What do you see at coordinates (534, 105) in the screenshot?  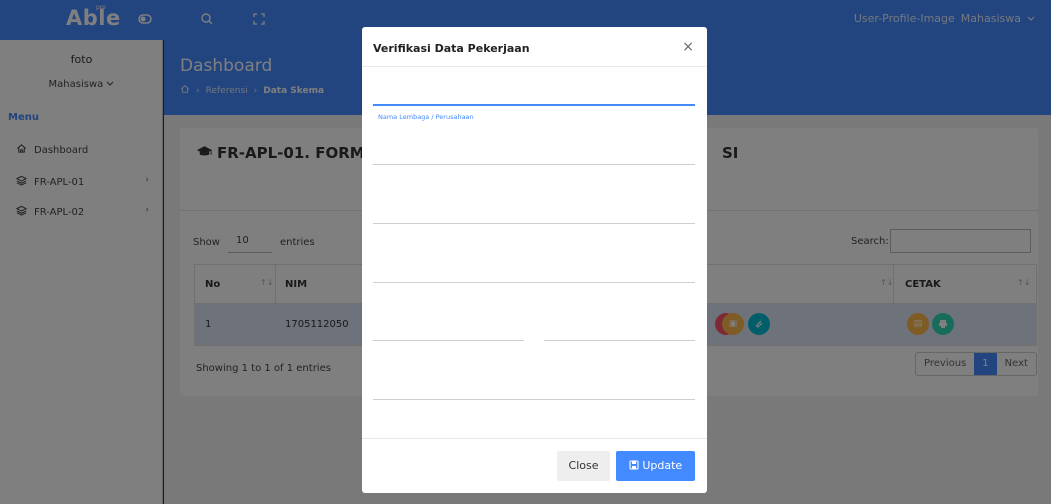 I see `institution-name-input` at bounding box center [534, 105].